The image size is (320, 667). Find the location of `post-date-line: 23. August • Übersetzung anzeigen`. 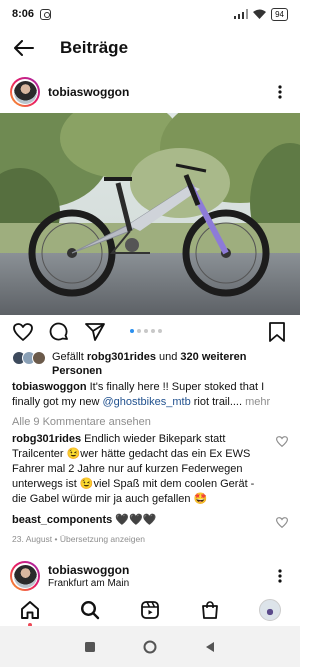

post-date-line: 23. August • Übersetzung anzeigen is located at coordinates (78, 539).